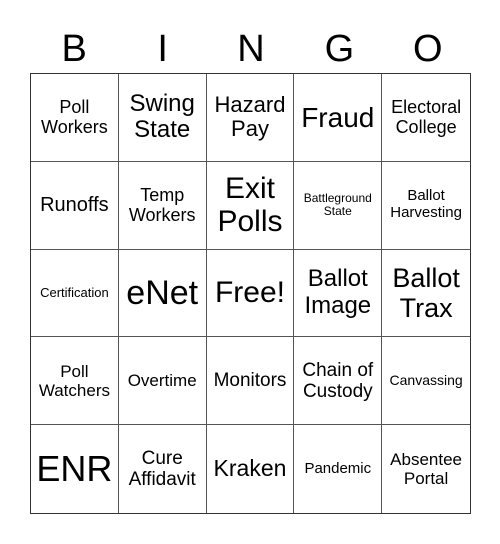 The image size is (500, 544). Describe the element at coordinates (428, 49) in the screenshot. I see `header-letter-o: O` at that location.